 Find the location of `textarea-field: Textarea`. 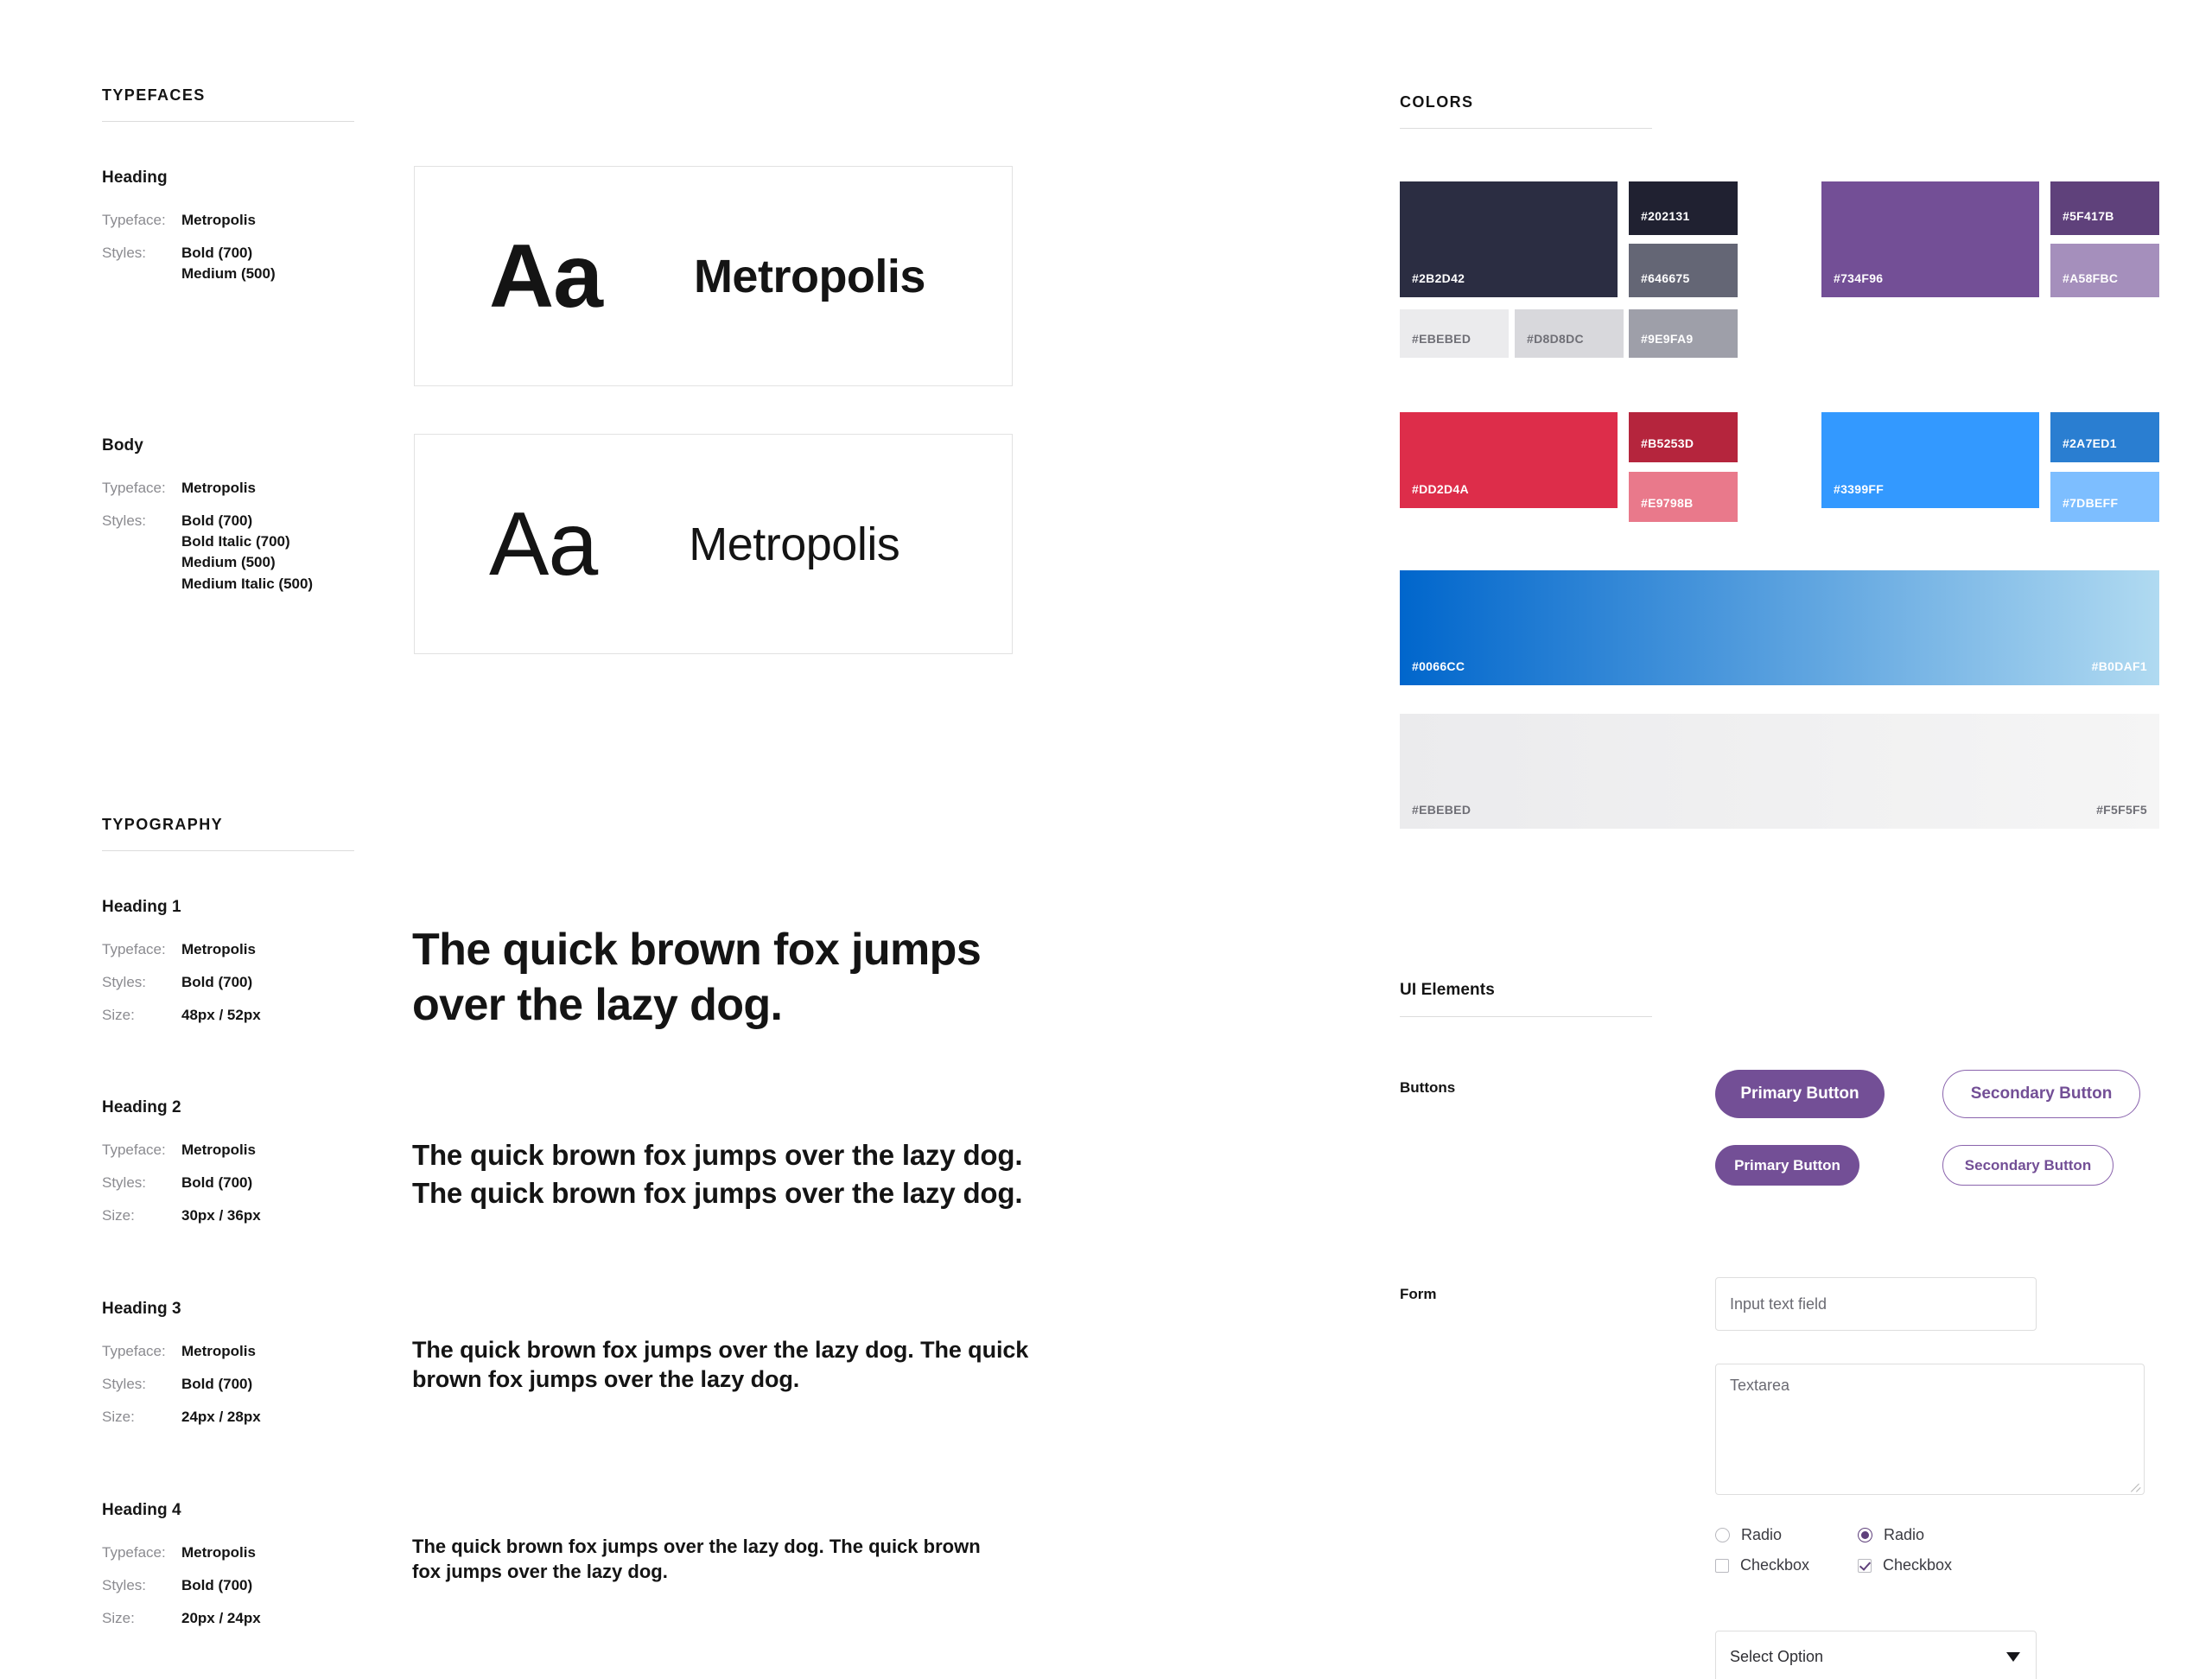

textarea-field: Textarea is located at coordinates (1930, 1429).